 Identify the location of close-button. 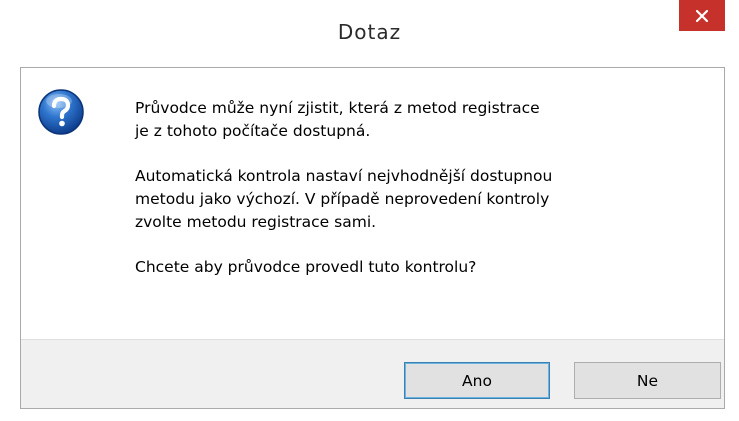
(702, 15).